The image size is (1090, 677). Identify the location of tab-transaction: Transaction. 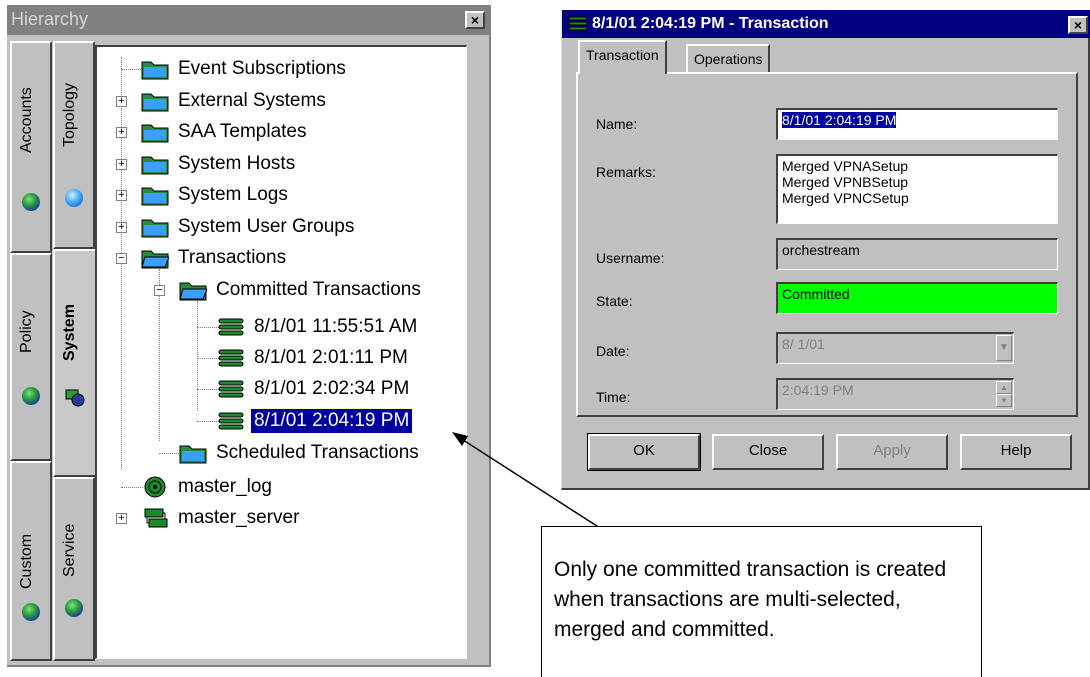
(622, 57).